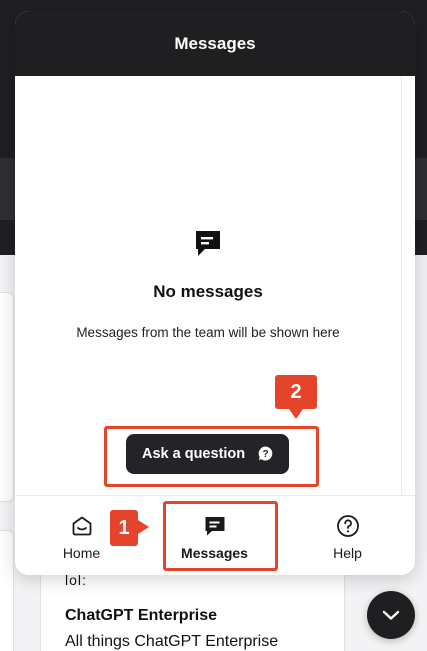  Describe the element at coordinates (296, 414) in the screenshot. I see `annotation-badge-2-pointer` at that location.